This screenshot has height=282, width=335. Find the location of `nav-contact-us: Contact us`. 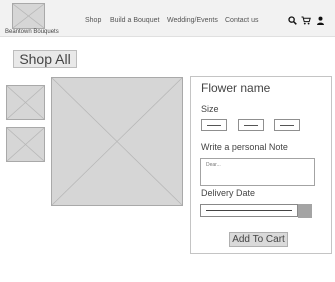

nav-contact-us: Contact us is located at coordinates (241, 20).